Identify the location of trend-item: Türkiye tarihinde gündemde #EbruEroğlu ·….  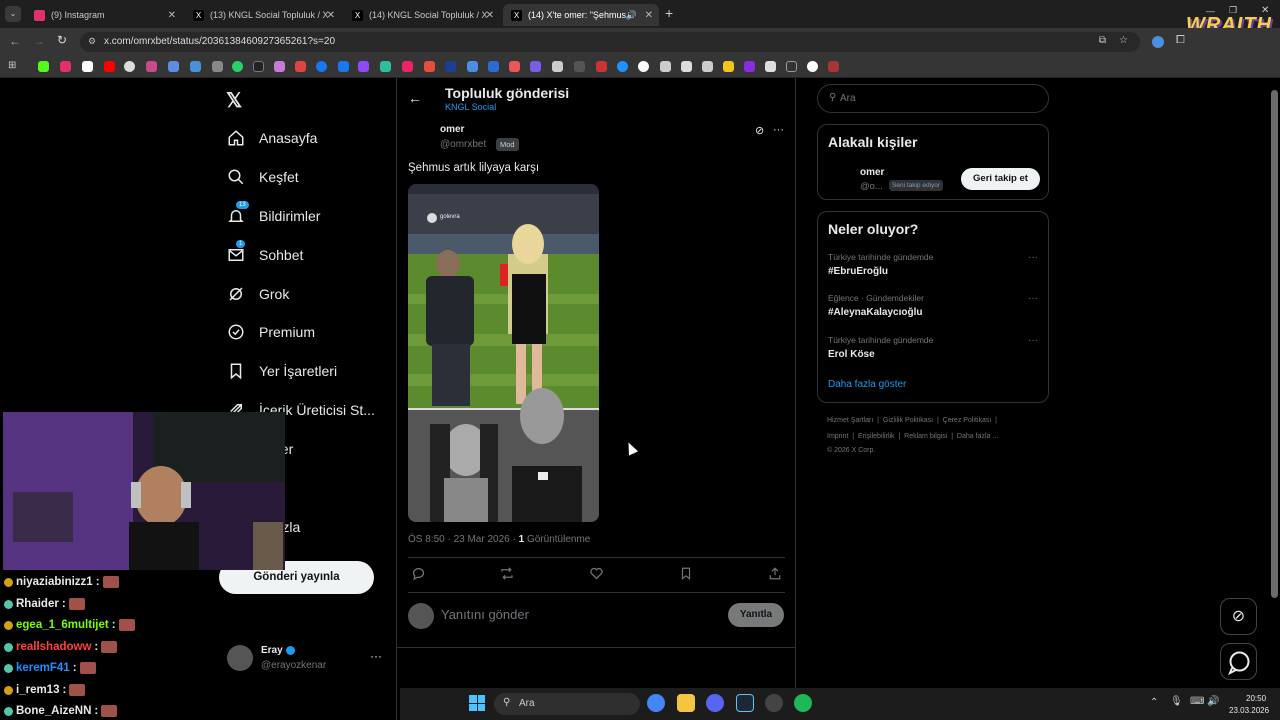
(933, 264).